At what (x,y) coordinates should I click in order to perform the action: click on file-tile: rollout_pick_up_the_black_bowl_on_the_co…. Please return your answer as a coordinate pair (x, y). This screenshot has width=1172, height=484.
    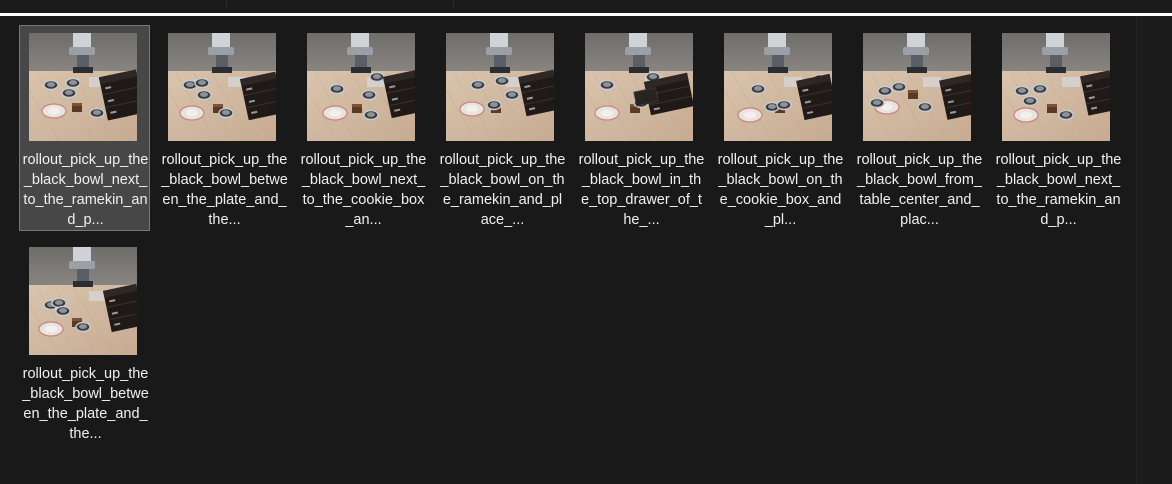
    Looking at the image, I should click on (779, 128).